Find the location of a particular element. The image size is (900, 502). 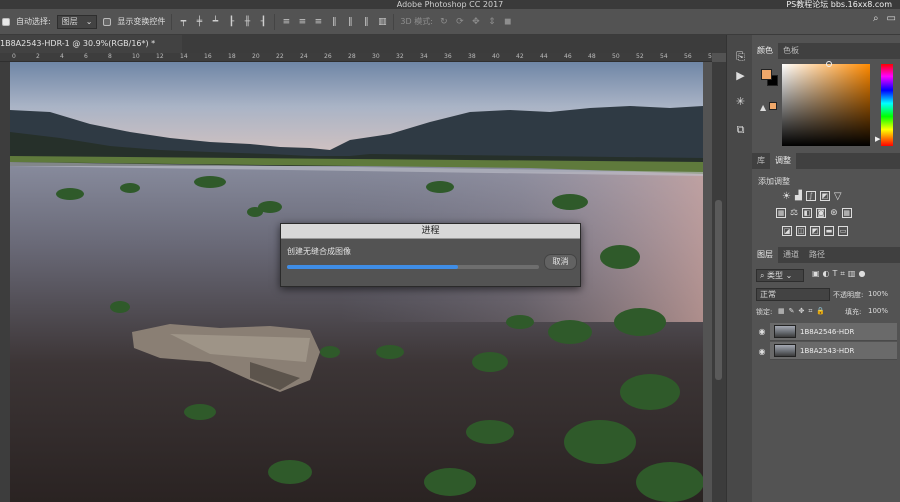

scroll-thumb is located at coordinates (718, 290).